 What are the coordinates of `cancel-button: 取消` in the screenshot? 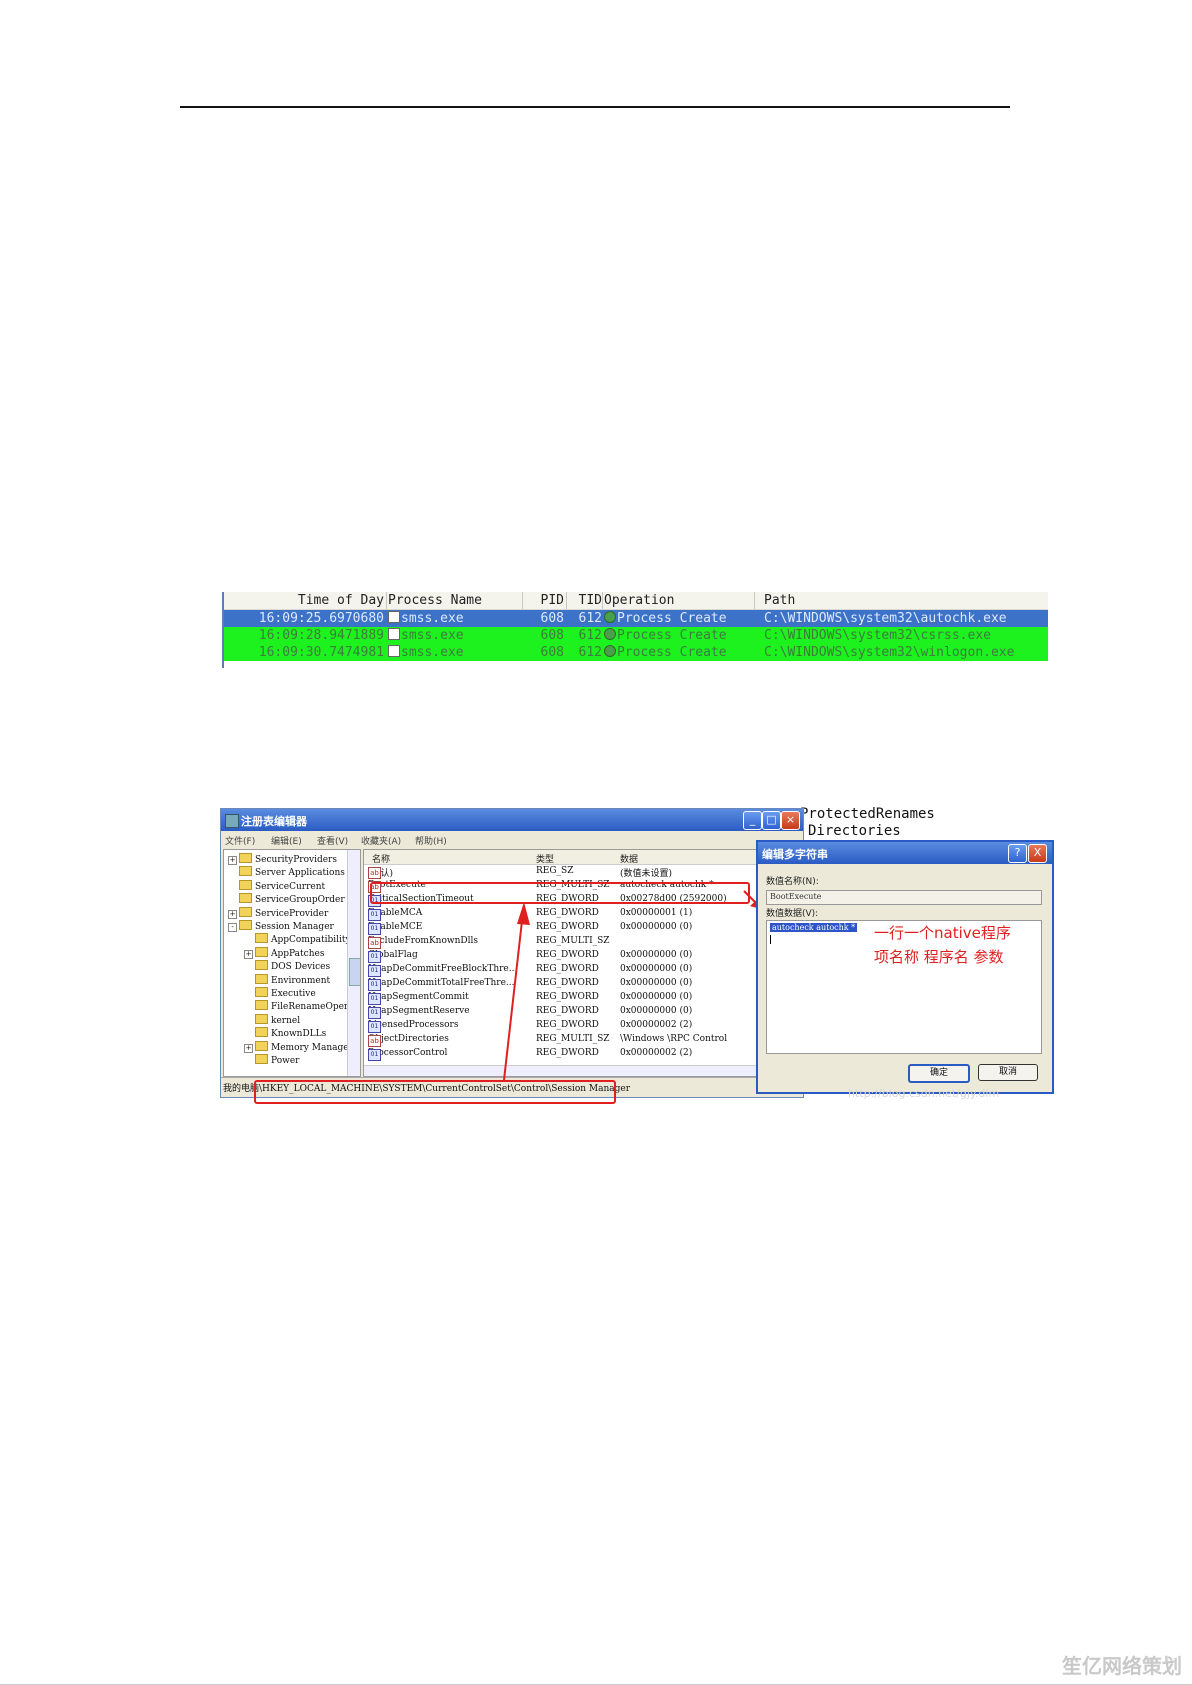 It's located at (1008, 1072).